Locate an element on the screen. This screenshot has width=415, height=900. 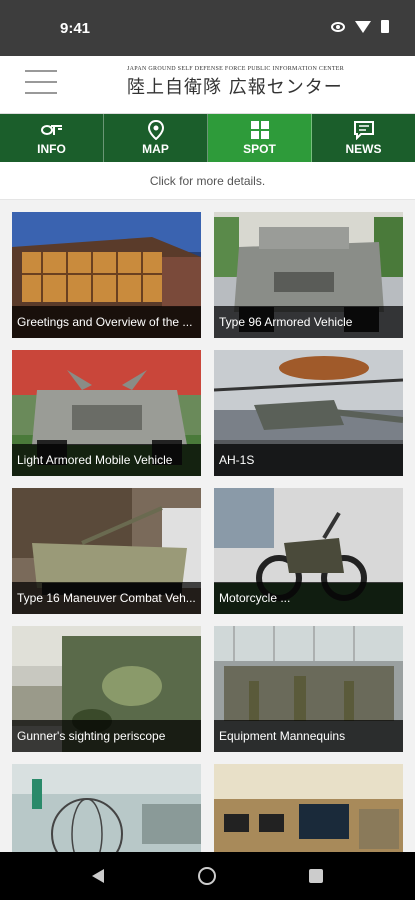
info-logo-icon is located at coordinates (51, 130).